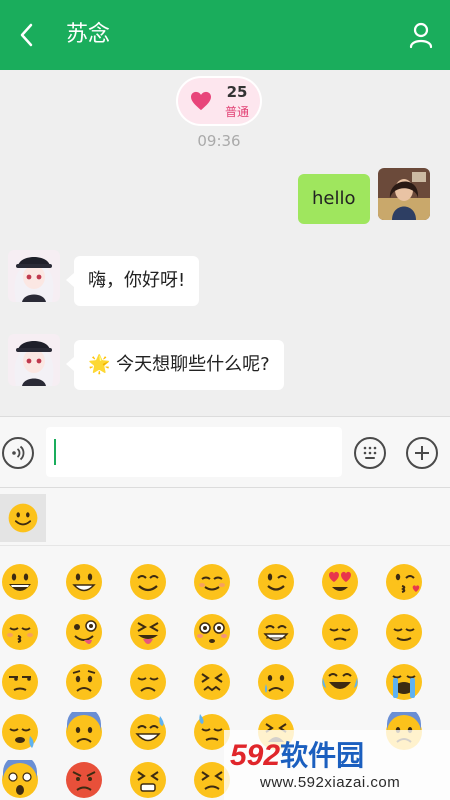 The width and height of the screenshot is (450, 800). What do you see at coordinates (194, 452) in the screenshot?
I see `message-input` at bounding box center [194, 452].